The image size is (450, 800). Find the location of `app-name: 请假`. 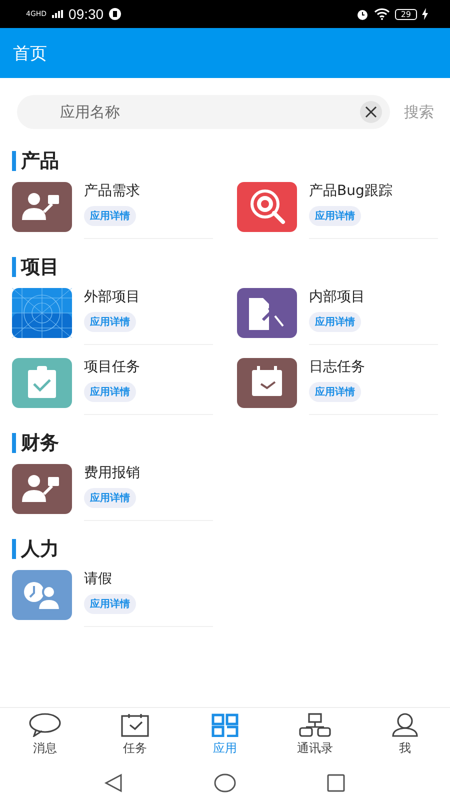

app-name: 请假 is located at coordinates (98, 579).